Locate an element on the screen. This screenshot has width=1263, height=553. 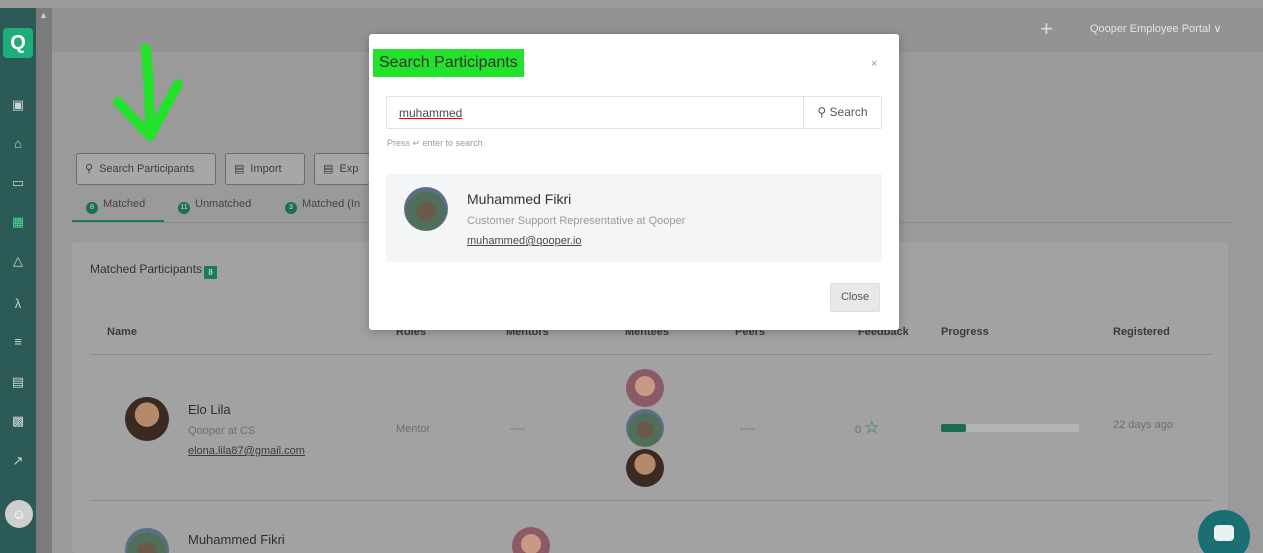
participant-name: Muhammed Fikri is located at coordinates (236, 539).